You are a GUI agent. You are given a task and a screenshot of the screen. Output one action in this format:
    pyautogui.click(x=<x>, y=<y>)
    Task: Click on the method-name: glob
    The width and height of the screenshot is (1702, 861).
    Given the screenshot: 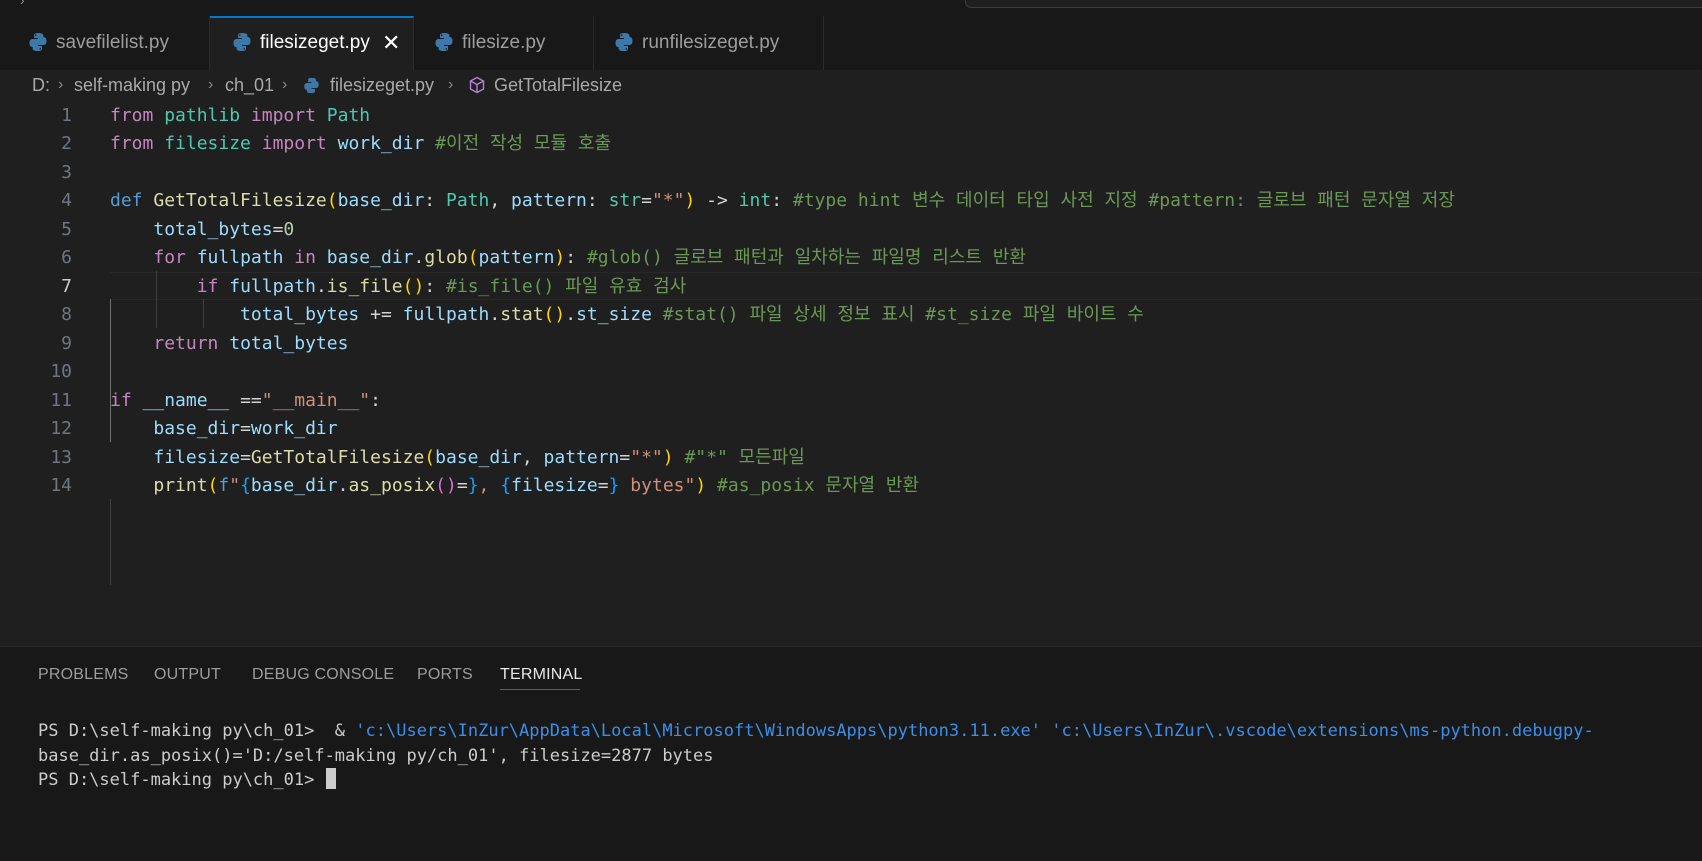 What is the action you would take?
    pyautogui.click(x=446, y=257)
    